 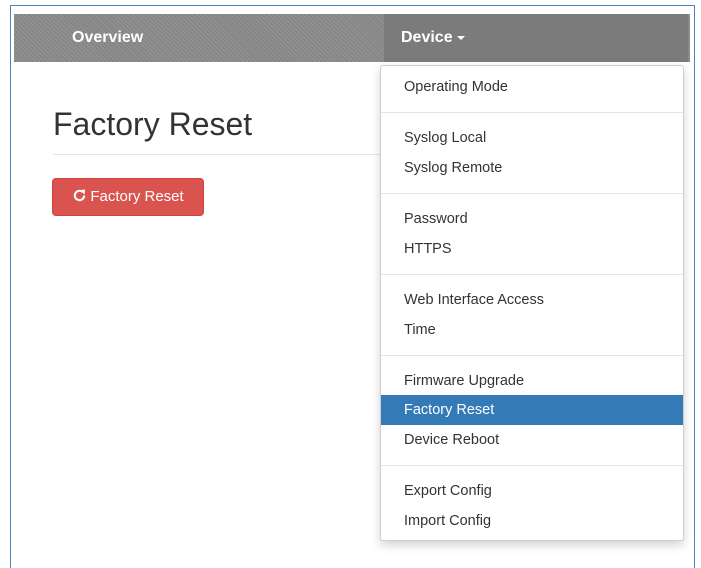 I want to click on menu-item-web-interface-access: Web Interface Access, so click(x=532, y=300).